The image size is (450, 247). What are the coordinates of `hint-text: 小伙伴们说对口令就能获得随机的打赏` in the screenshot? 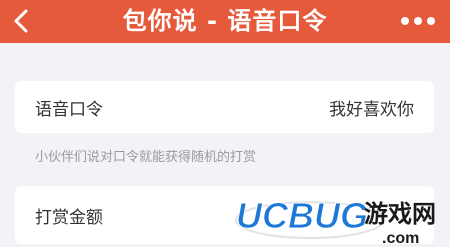 It's located at (146, 157).